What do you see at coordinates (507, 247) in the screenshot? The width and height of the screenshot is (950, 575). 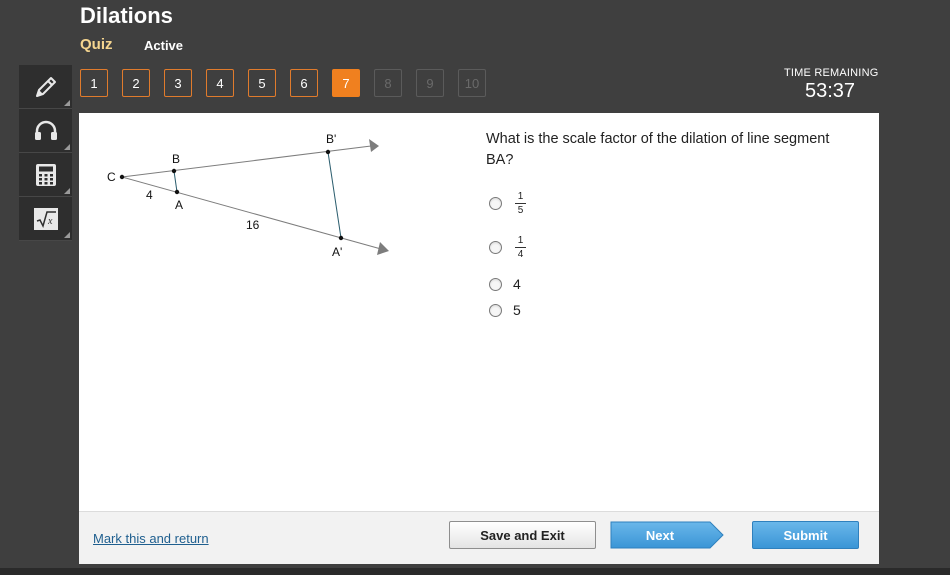 I see `option-one-fourth: 1 4` at bounding box center [507, 247].